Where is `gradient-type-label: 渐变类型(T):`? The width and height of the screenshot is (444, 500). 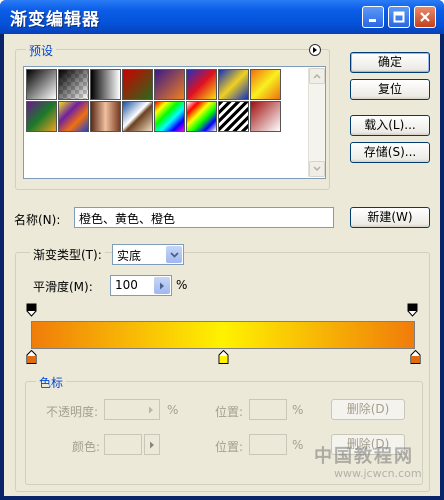
gradient-type-label: 渐变类型(T): is located at coordinates (67, 254).